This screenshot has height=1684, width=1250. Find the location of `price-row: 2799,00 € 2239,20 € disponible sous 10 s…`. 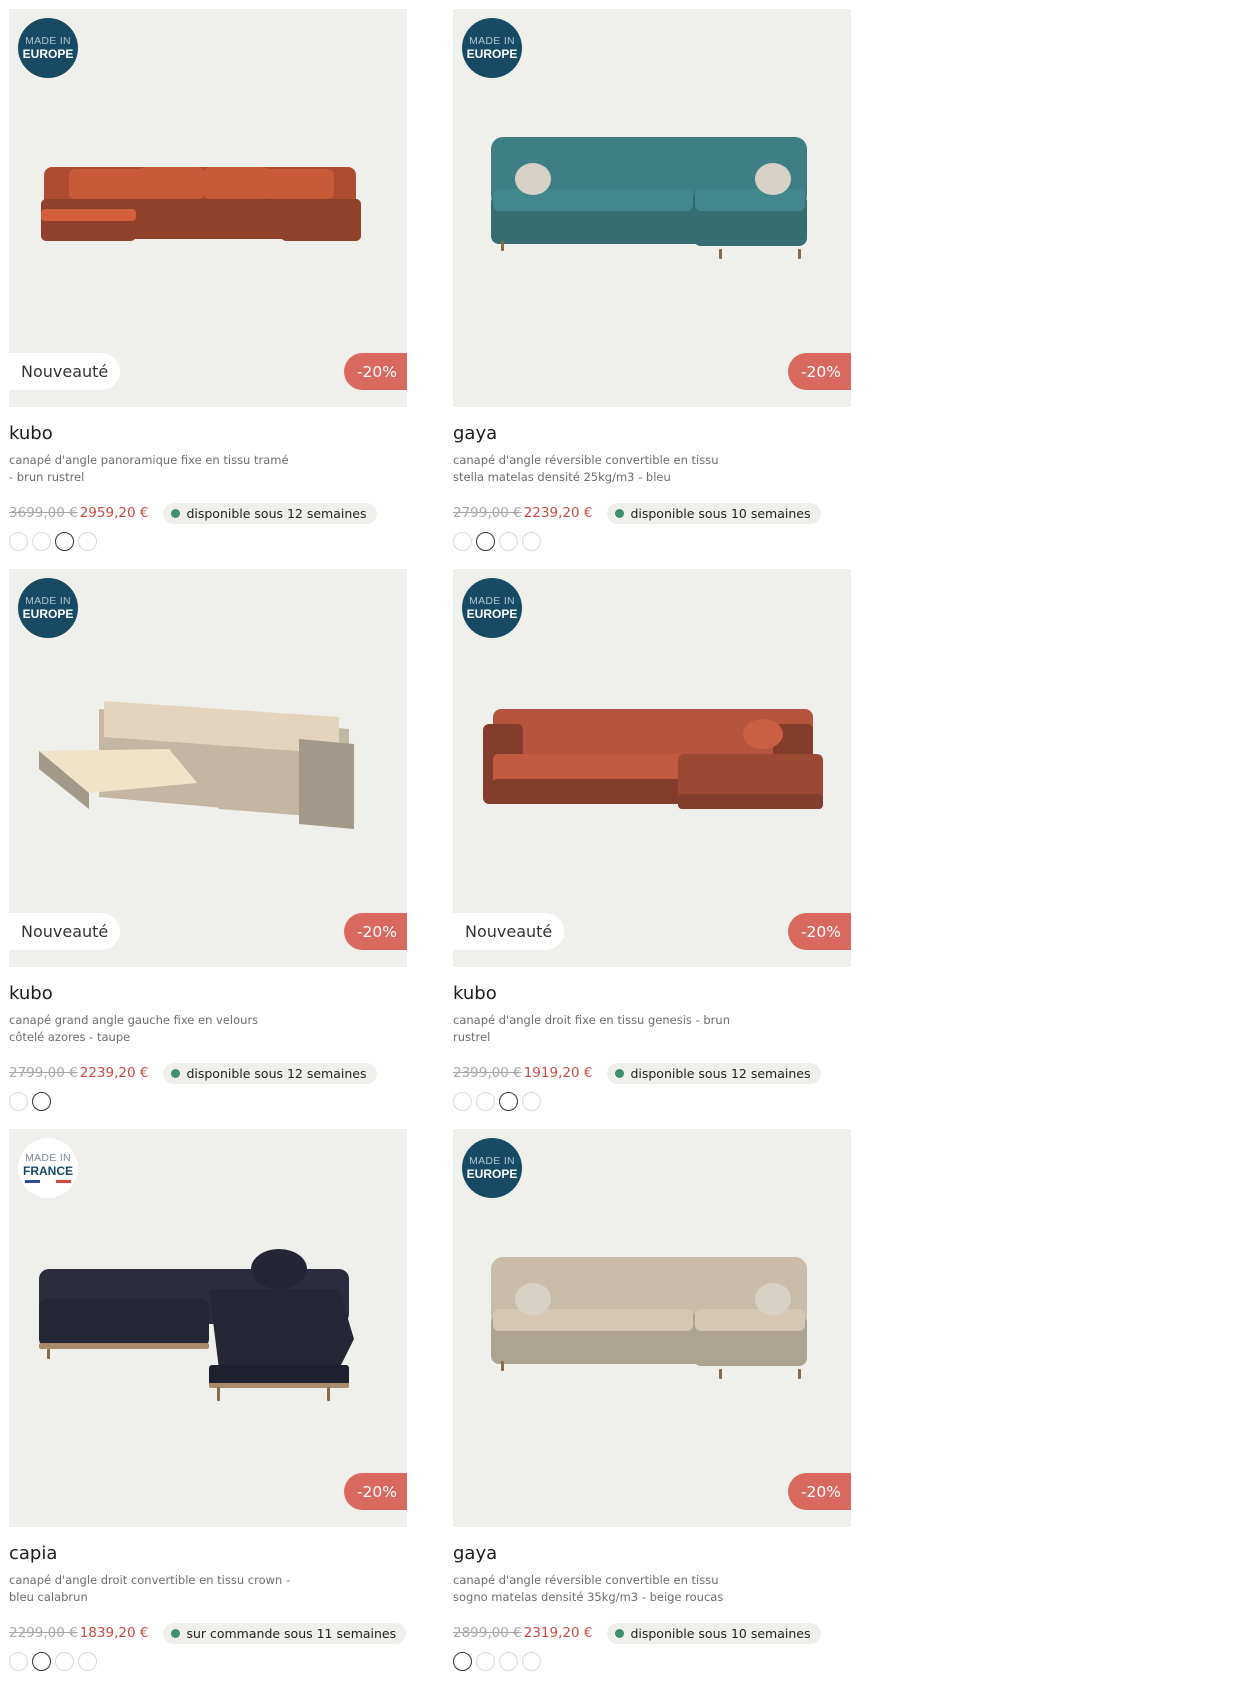

price-row: 2799,00 € 2239,20 € disponible sous 10 s… is located at coordinates (637, 513).